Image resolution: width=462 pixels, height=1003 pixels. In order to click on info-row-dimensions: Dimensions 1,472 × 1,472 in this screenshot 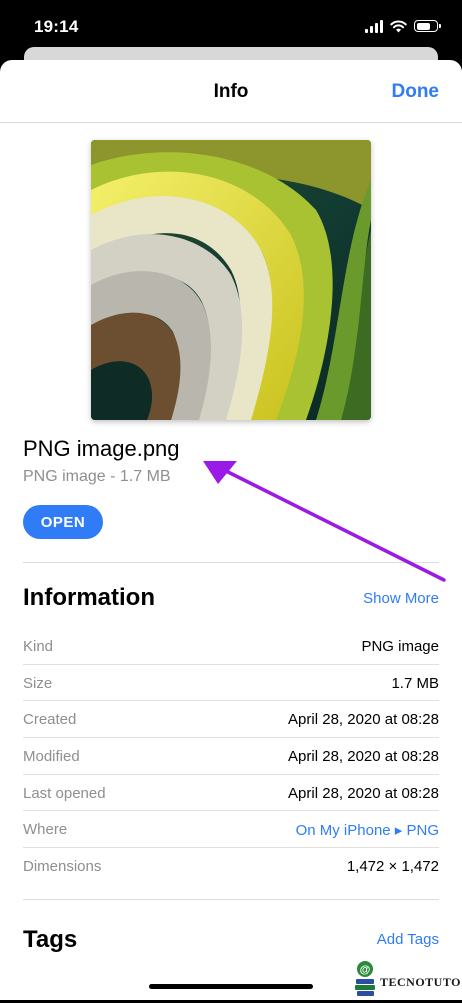, I will do `click(231, 866)`.